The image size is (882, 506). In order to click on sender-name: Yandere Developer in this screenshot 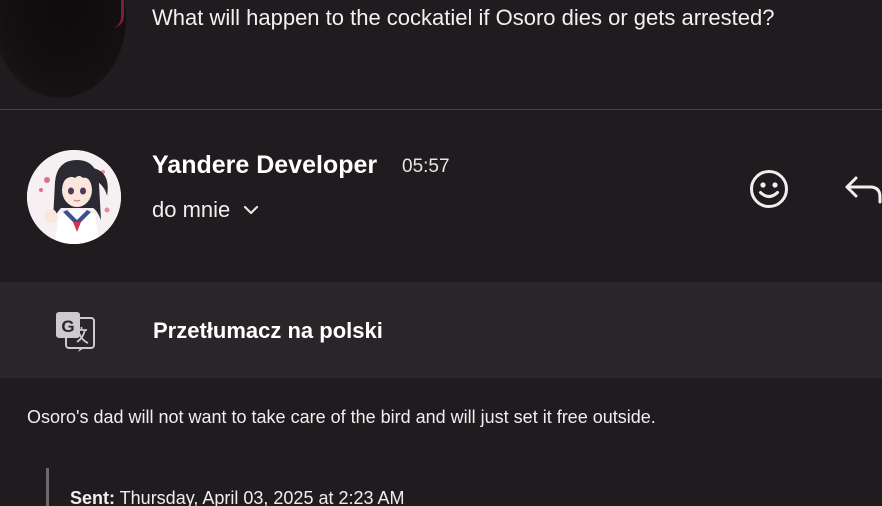, I will do `click(264, 165)`.